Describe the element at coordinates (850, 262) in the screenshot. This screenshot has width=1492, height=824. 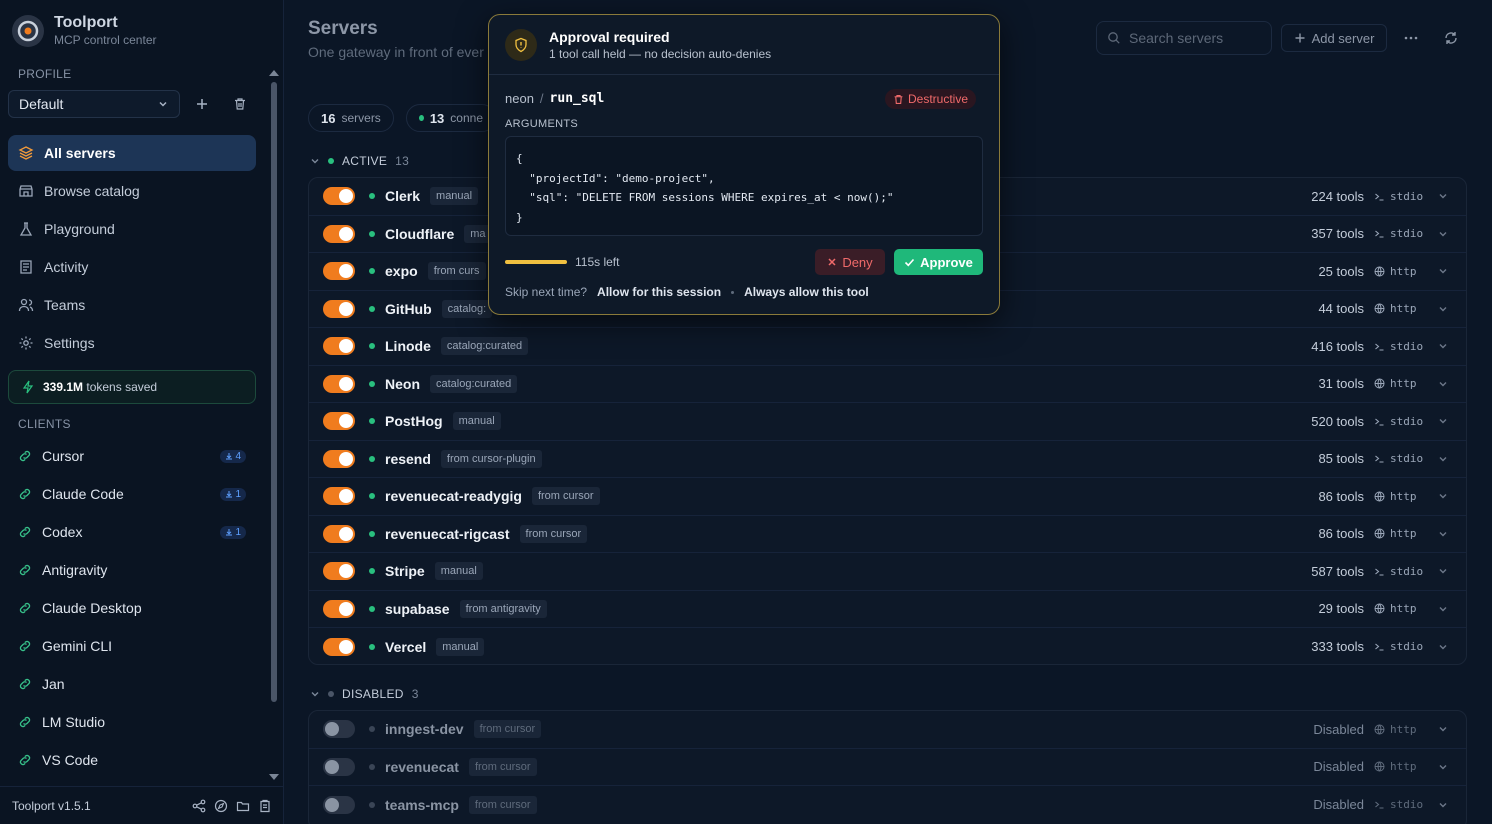
I see `deny-button: Deny` at that location.